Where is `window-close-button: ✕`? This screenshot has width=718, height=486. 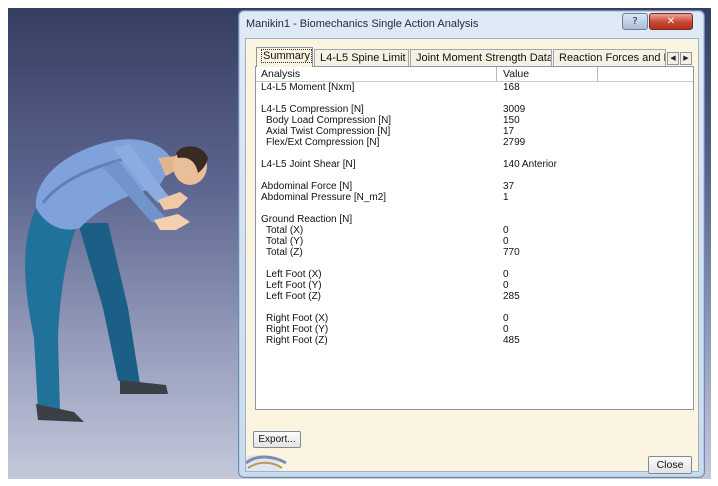 window-close-button: ✕ is located at coordinates (671, 21).